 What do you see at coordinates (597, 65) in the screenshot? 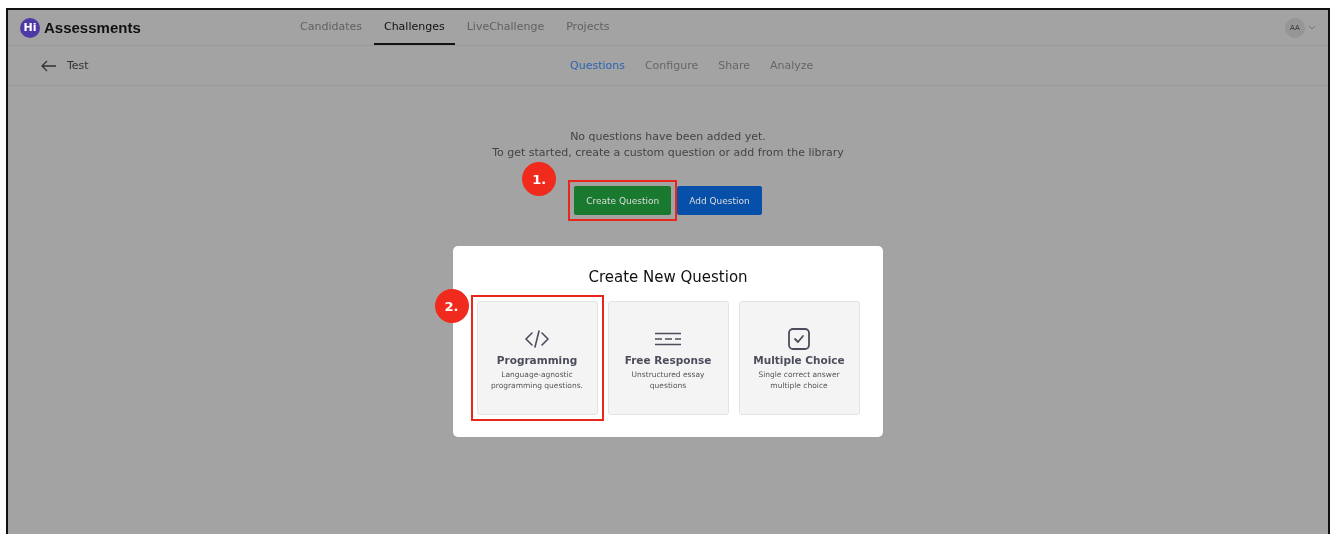
I see `sub-tab: Questions` at bounding box center [597, 65].